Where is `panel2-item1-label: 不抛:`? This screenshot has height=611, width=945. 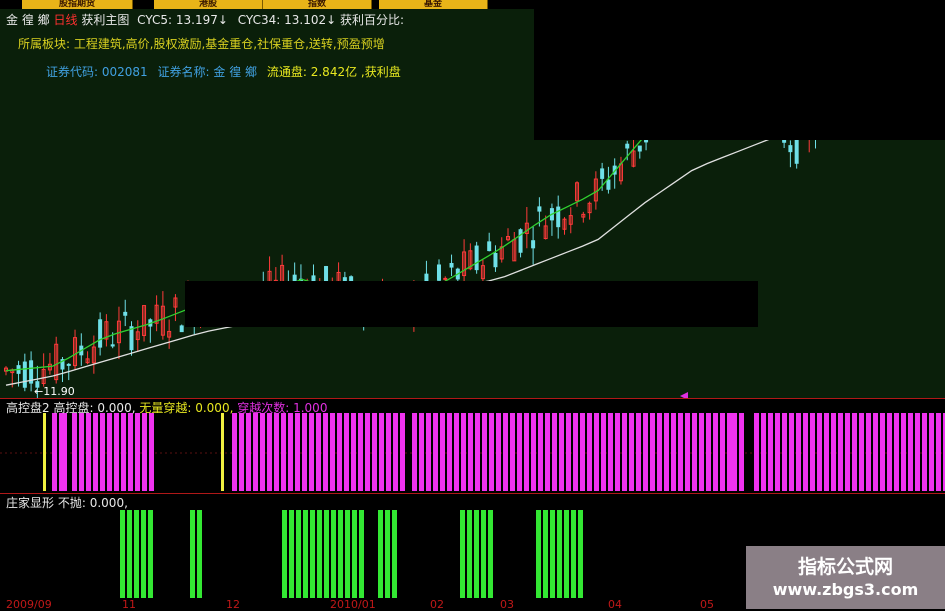
panel2-item1-label: 不抛: is located at coordinates (71, 503).